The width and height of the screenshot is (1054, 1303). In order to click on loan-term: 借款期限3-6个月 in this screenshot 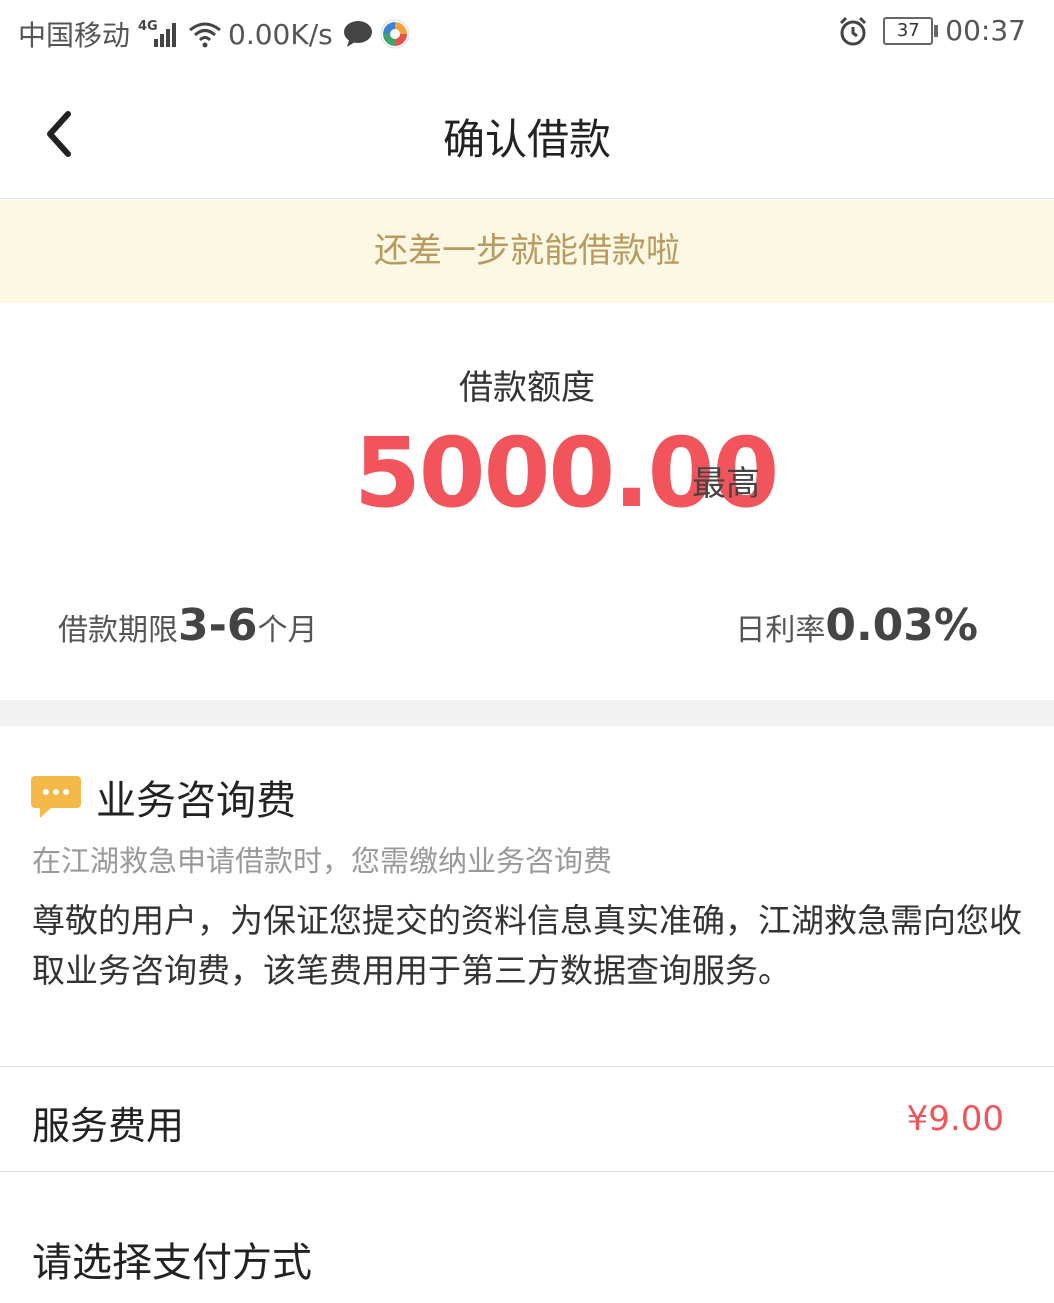, I will do `click(188, 625)`.